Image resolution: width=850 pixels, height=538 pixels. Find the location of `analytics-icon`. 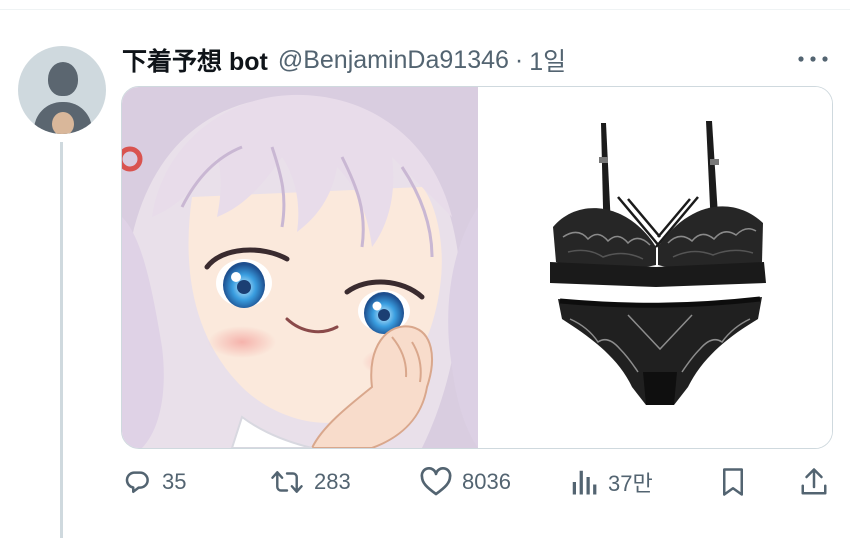

analytics-icon is located at coordinates (584, 482).